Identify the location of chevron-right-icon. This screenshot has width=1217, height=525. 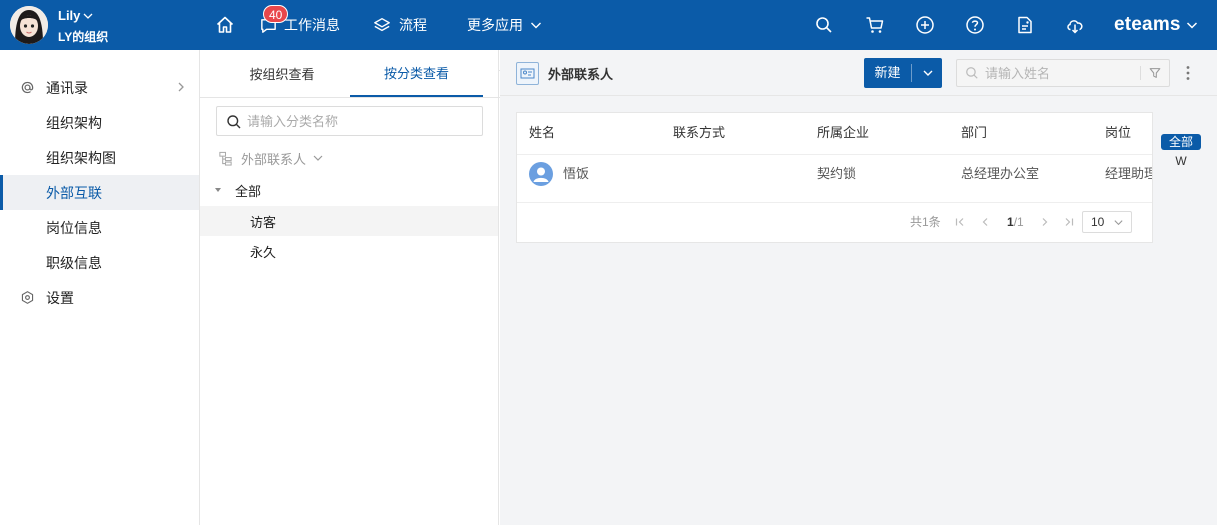
(181, 87).